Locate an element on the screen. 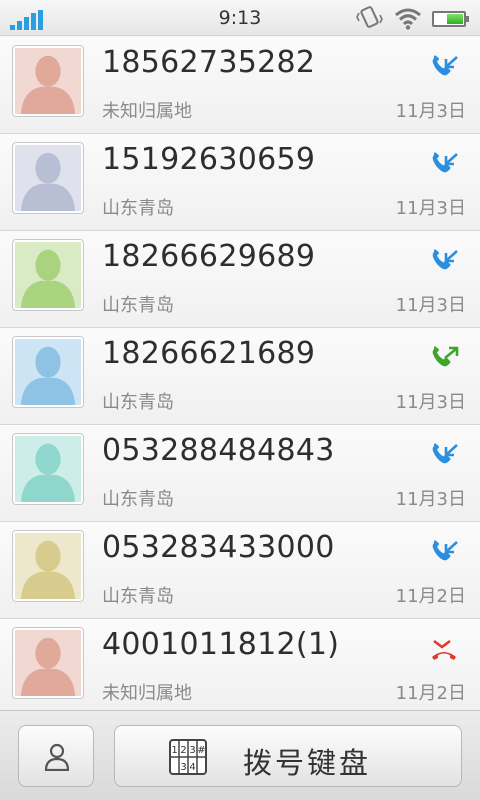  contacts-button is located at coordinates (56, 756).